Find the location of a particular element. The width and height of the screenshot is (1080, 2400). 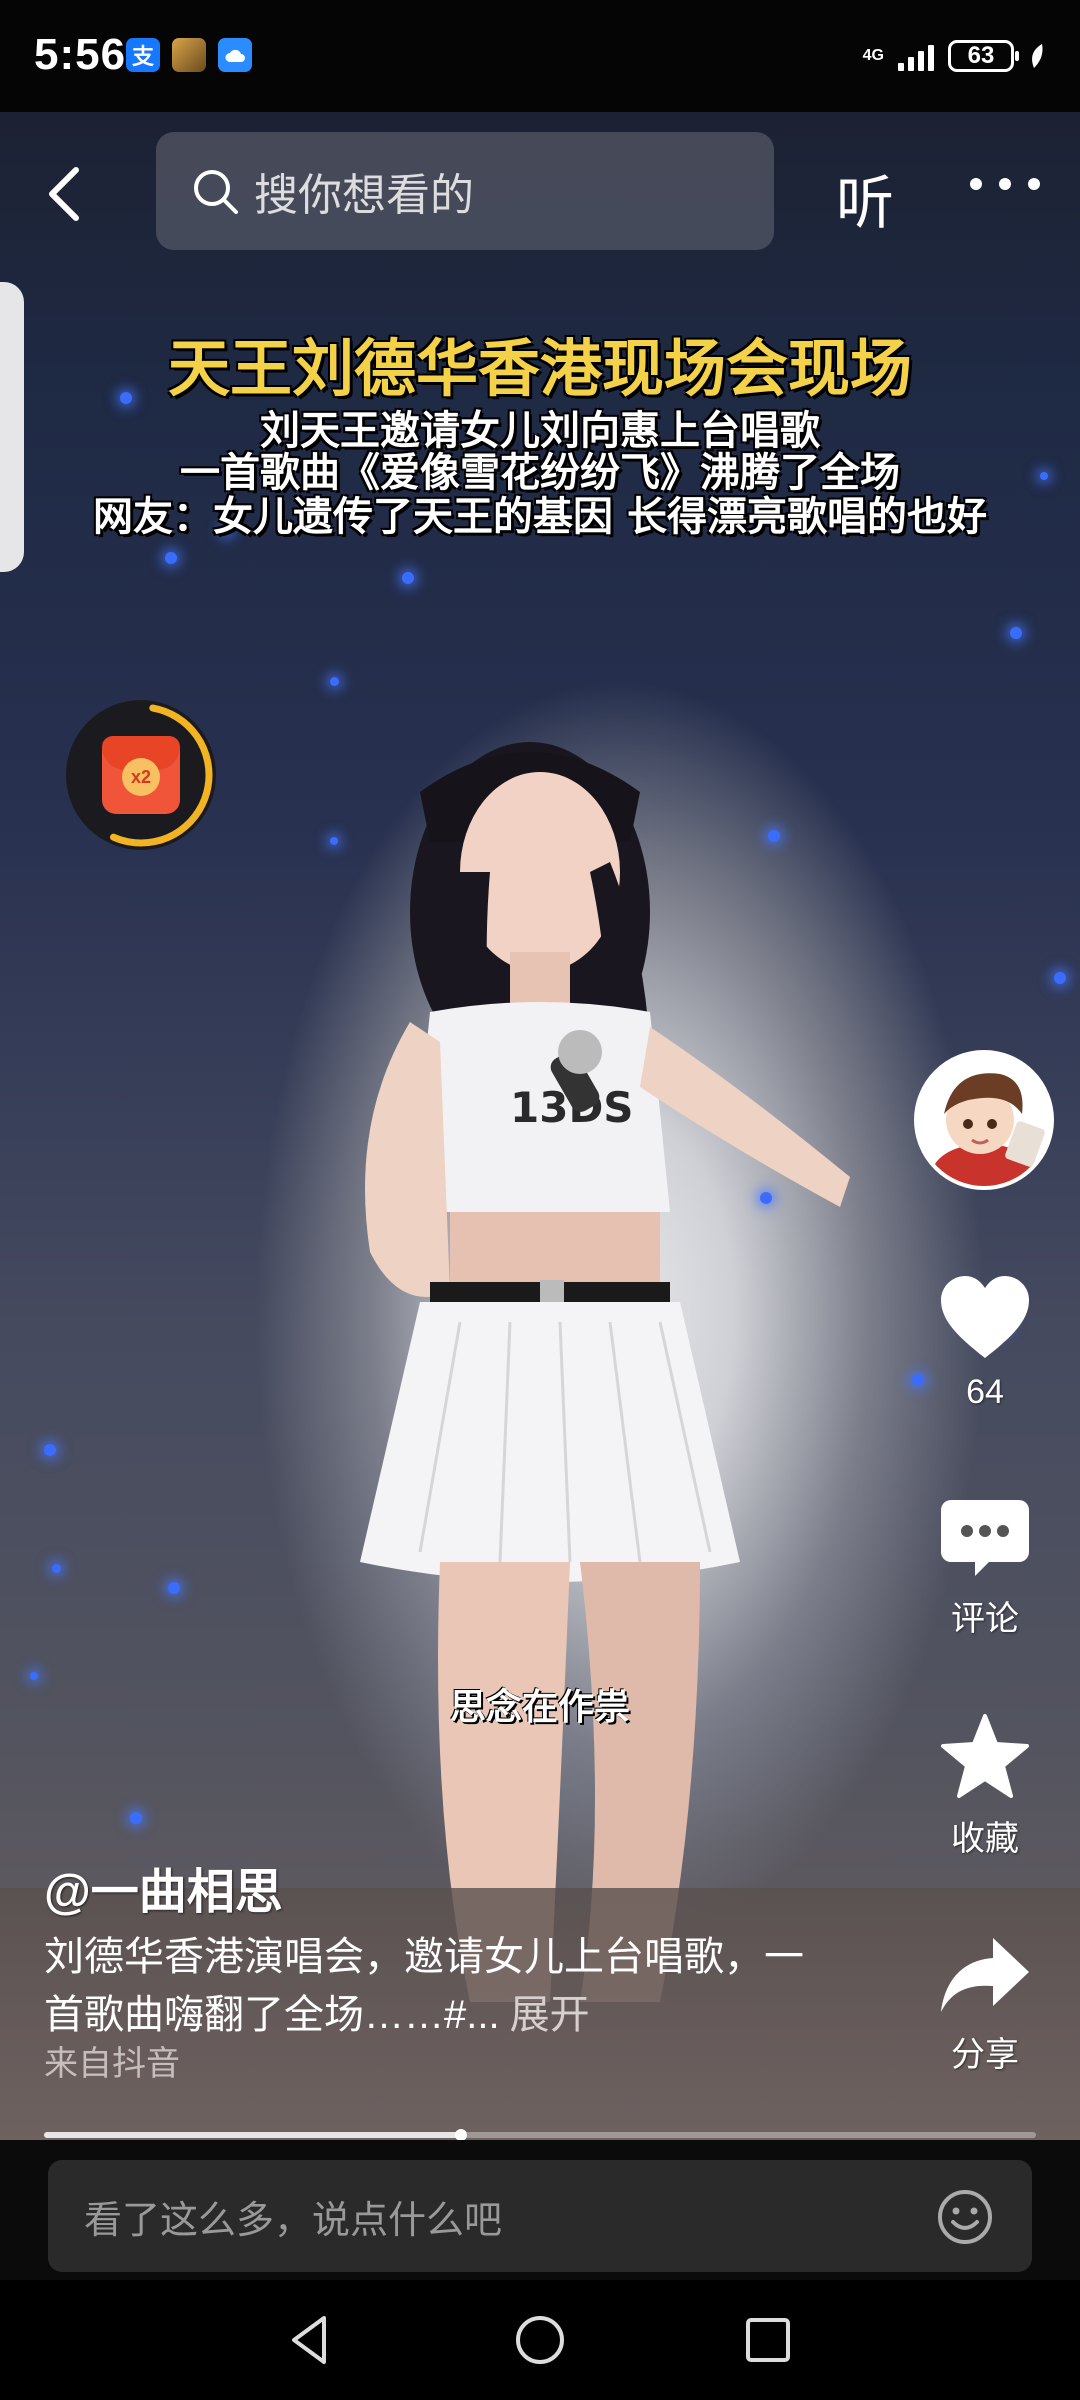

nav-recents-icon is located at coordinates (768, 2340).